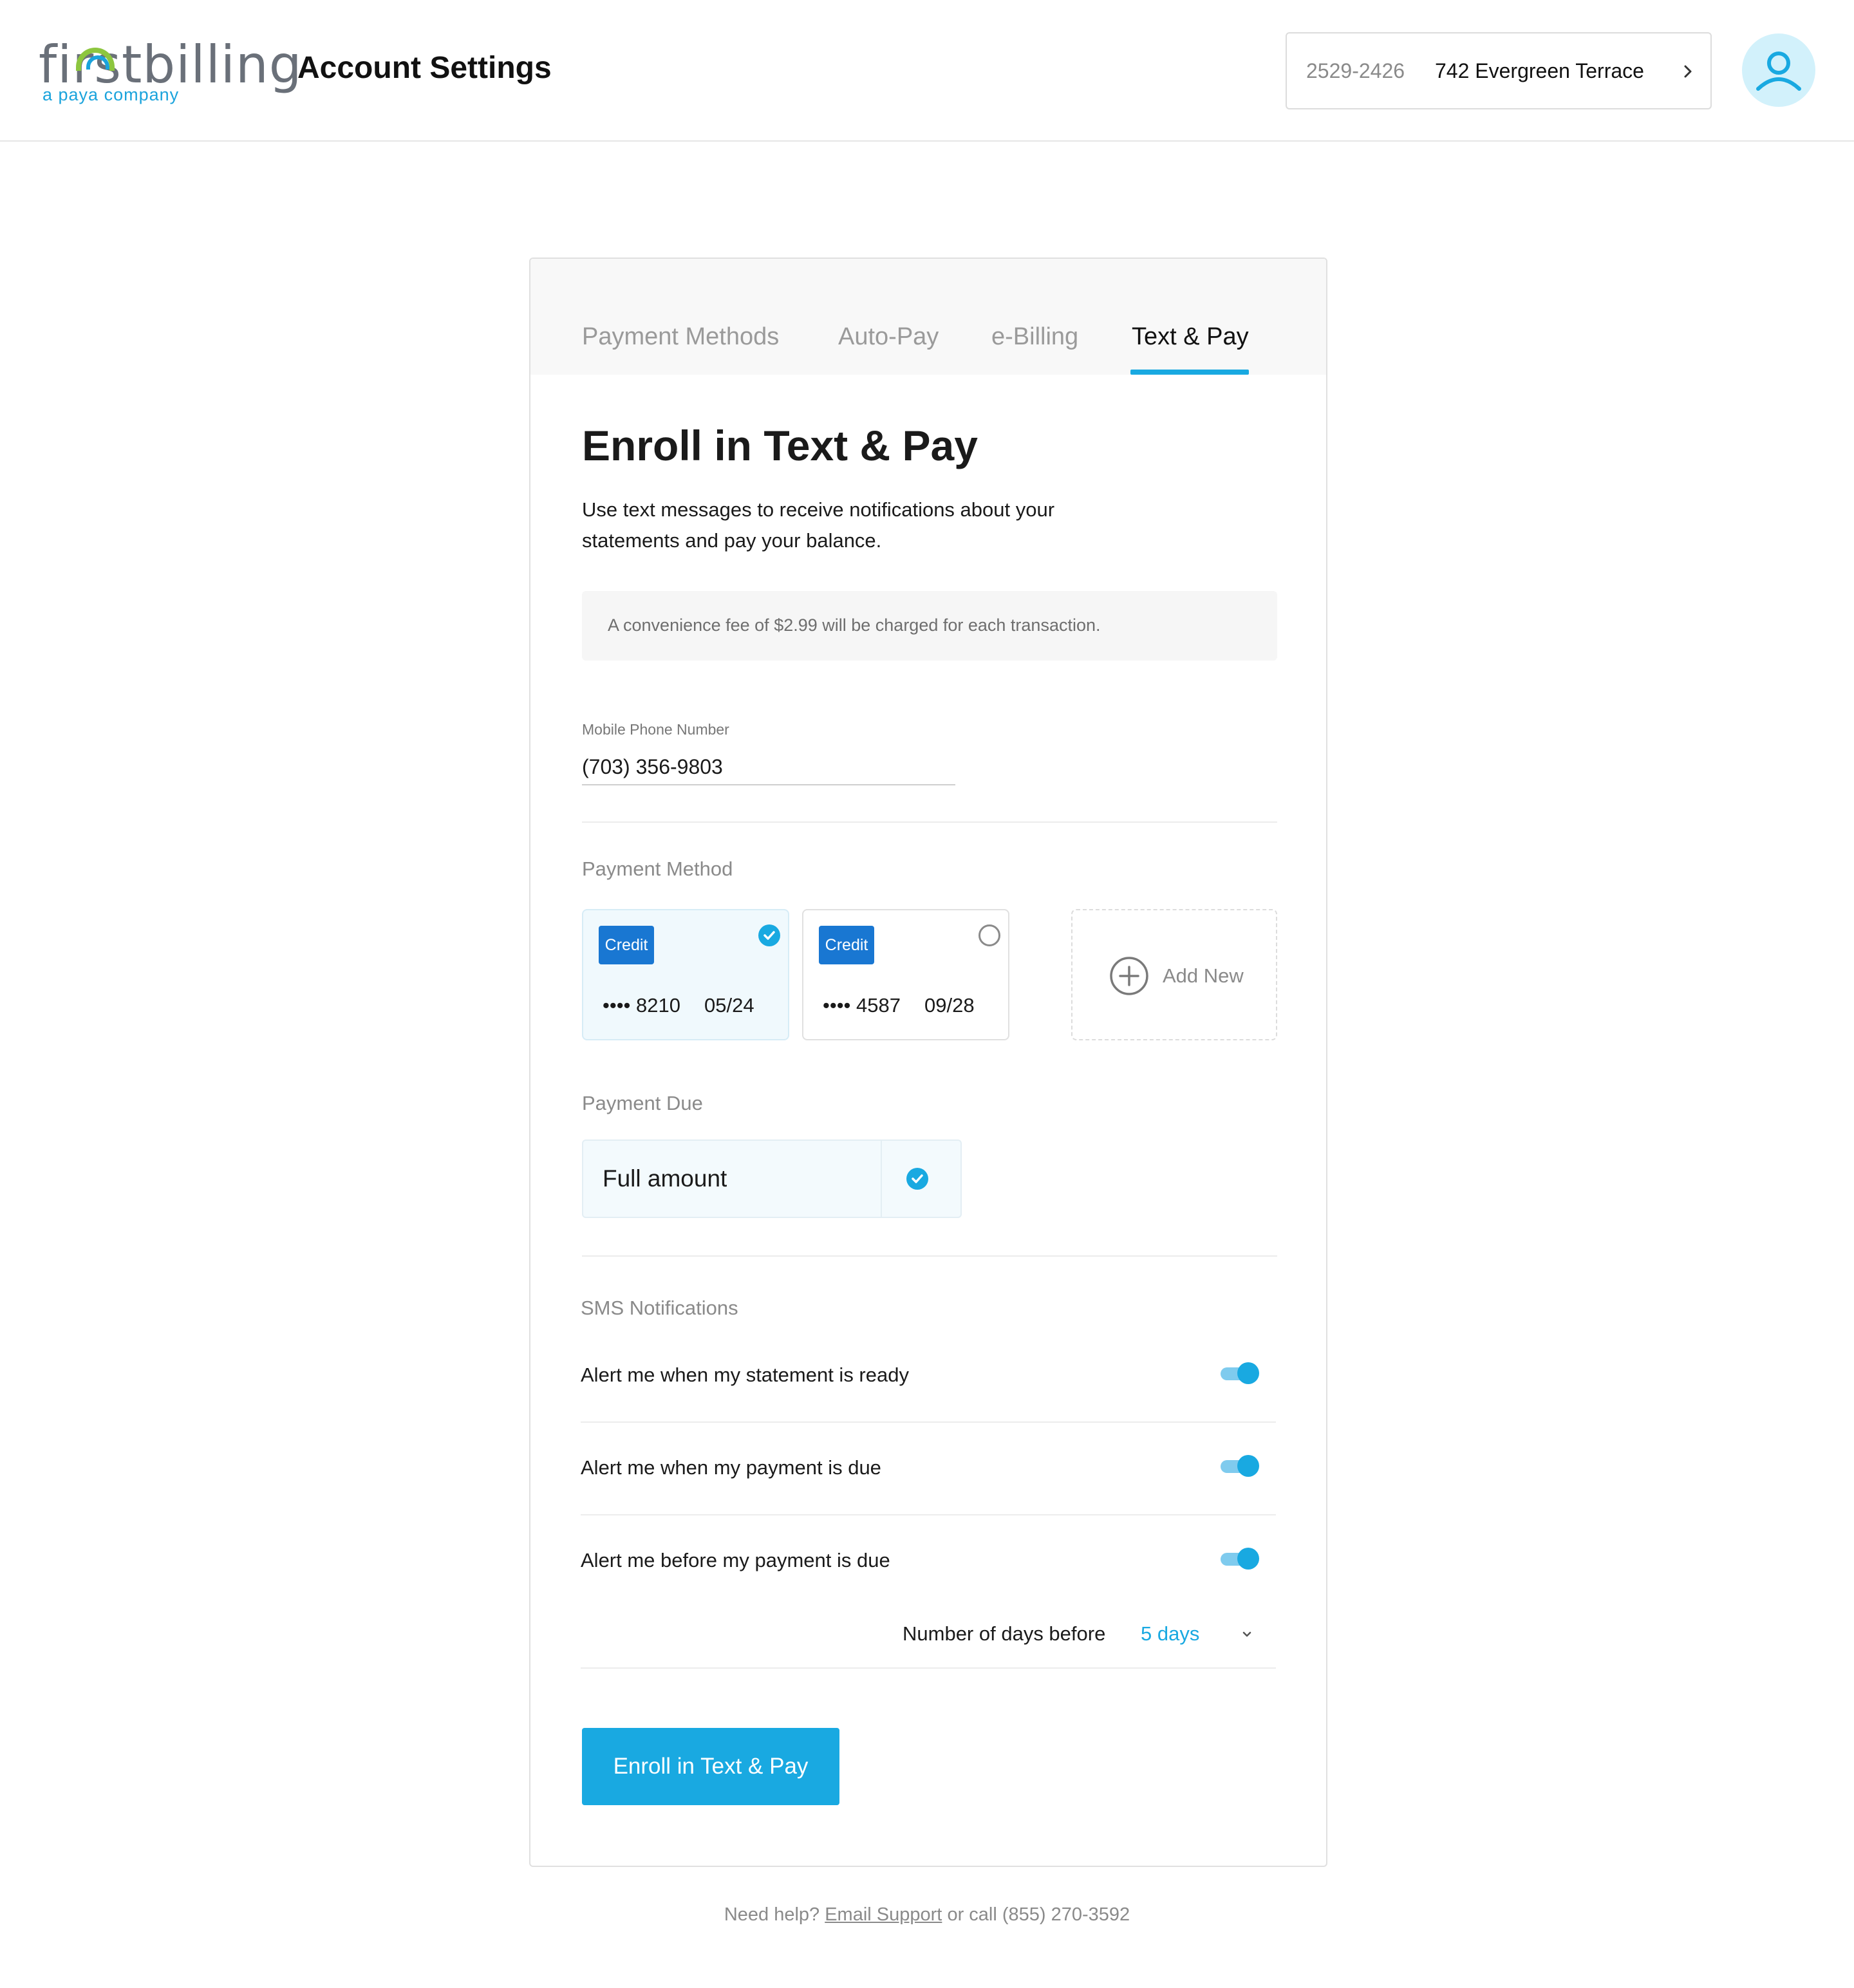 The width and height of the screenshot is (1854, 1988). Describe the element at coordinates (736, 1560) in the screenshot. I see `alert-before-due-label: Alert me before my payment is due` at that location.